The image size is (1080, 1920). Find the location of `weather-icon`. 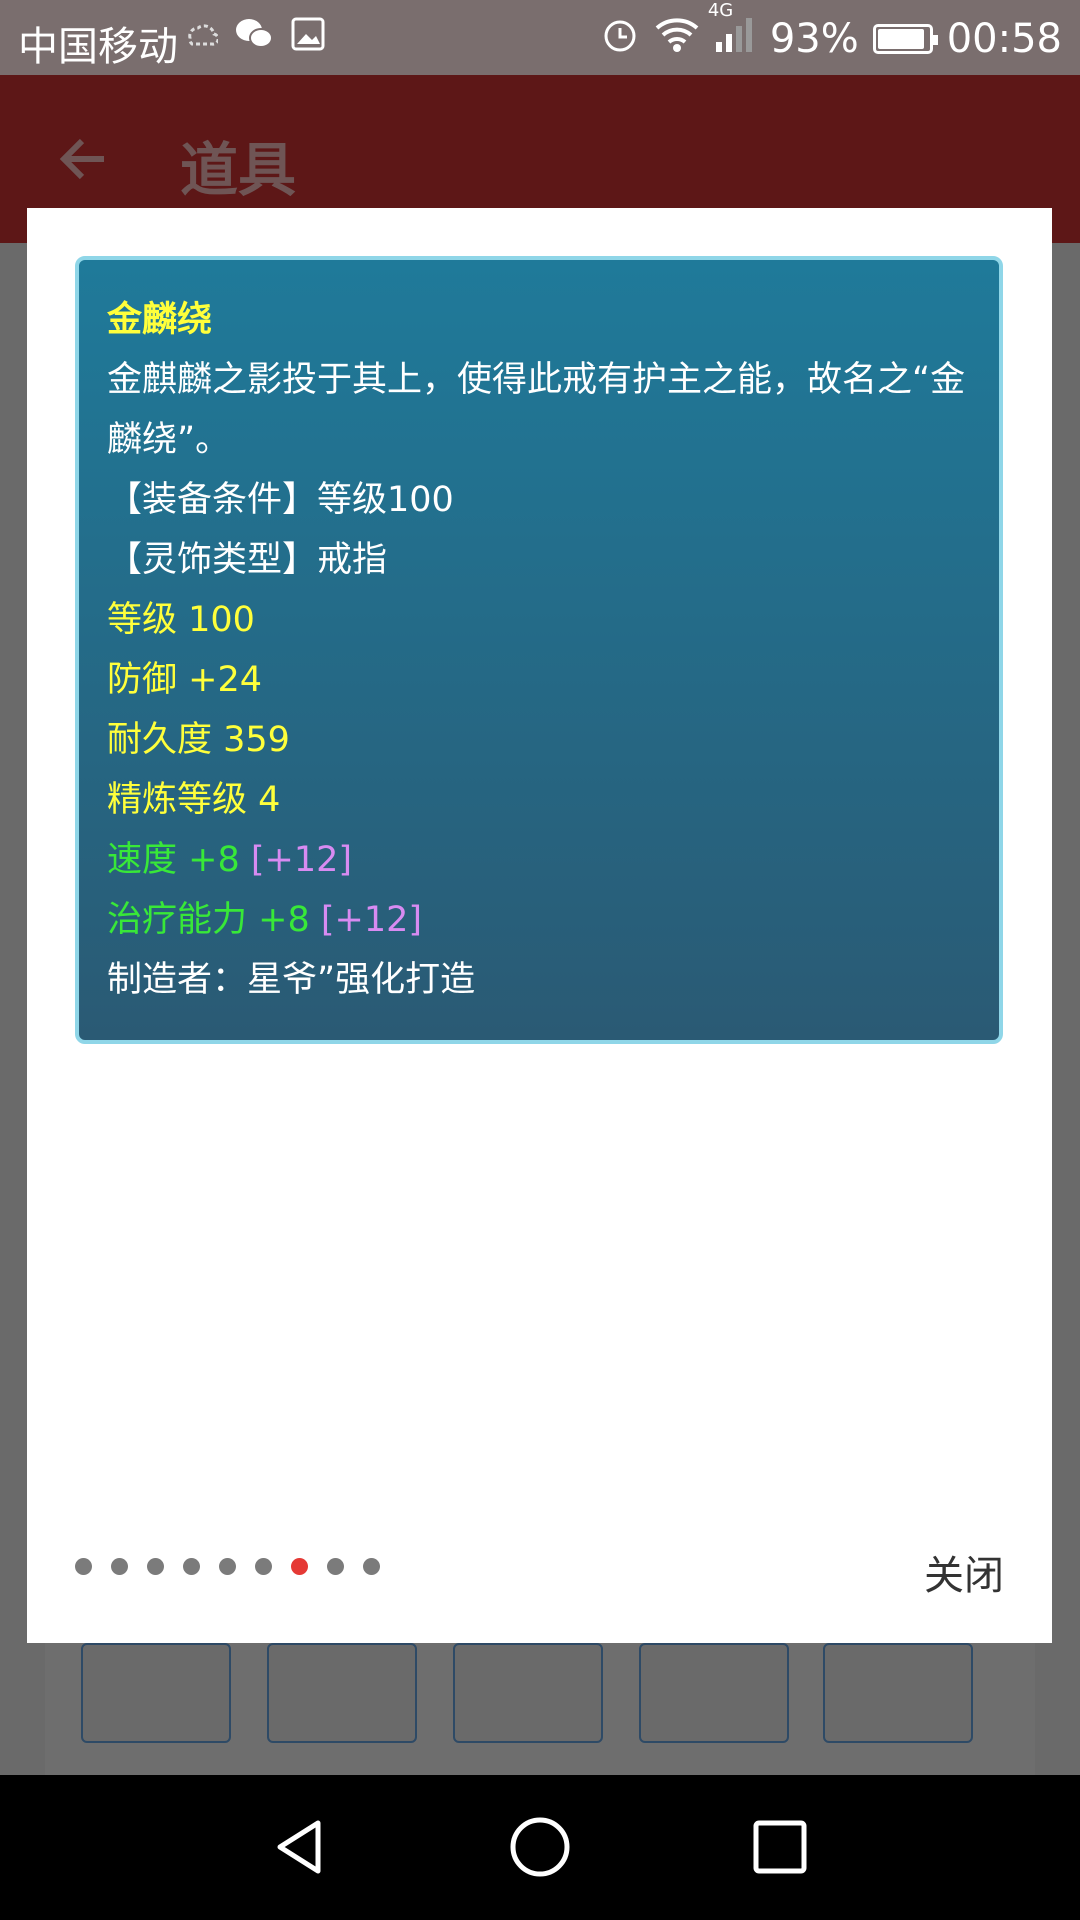

weather-icon is located at coordinates (201, 39).